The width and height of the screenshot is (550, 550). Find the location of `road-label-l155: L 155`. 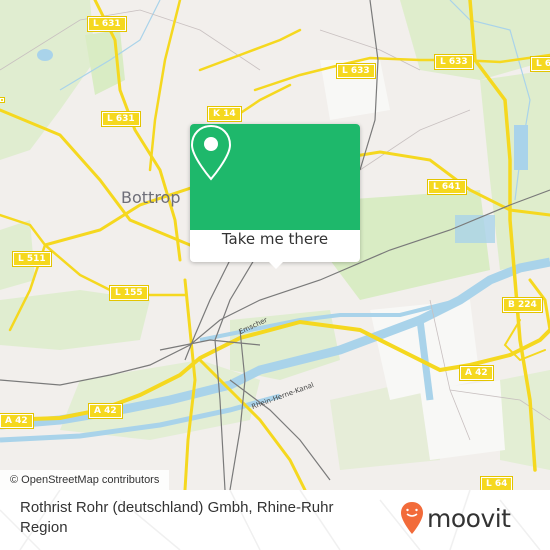

road-label-l155: L 155 is located at coordinates (129, 293).